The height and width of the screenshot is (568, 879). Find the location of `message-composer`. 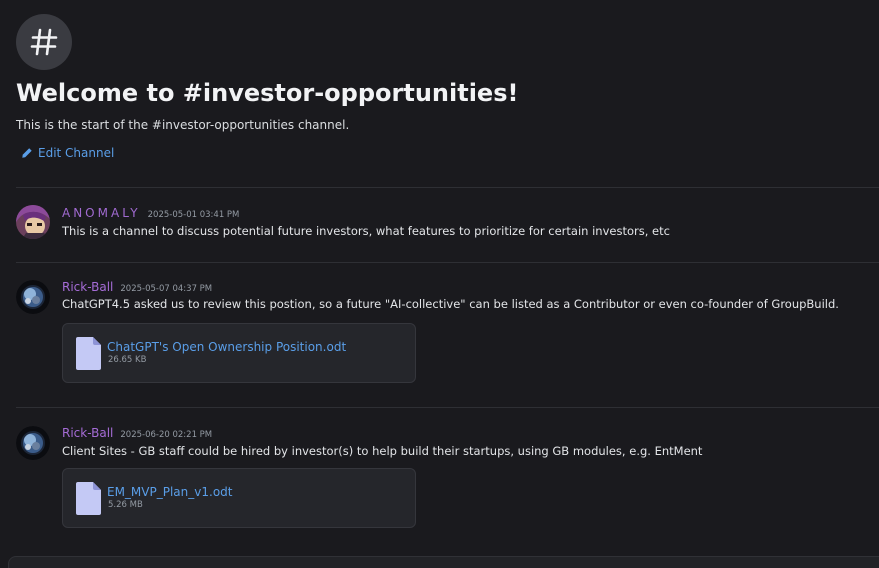

message-composer is located at coordinates (443, 562).